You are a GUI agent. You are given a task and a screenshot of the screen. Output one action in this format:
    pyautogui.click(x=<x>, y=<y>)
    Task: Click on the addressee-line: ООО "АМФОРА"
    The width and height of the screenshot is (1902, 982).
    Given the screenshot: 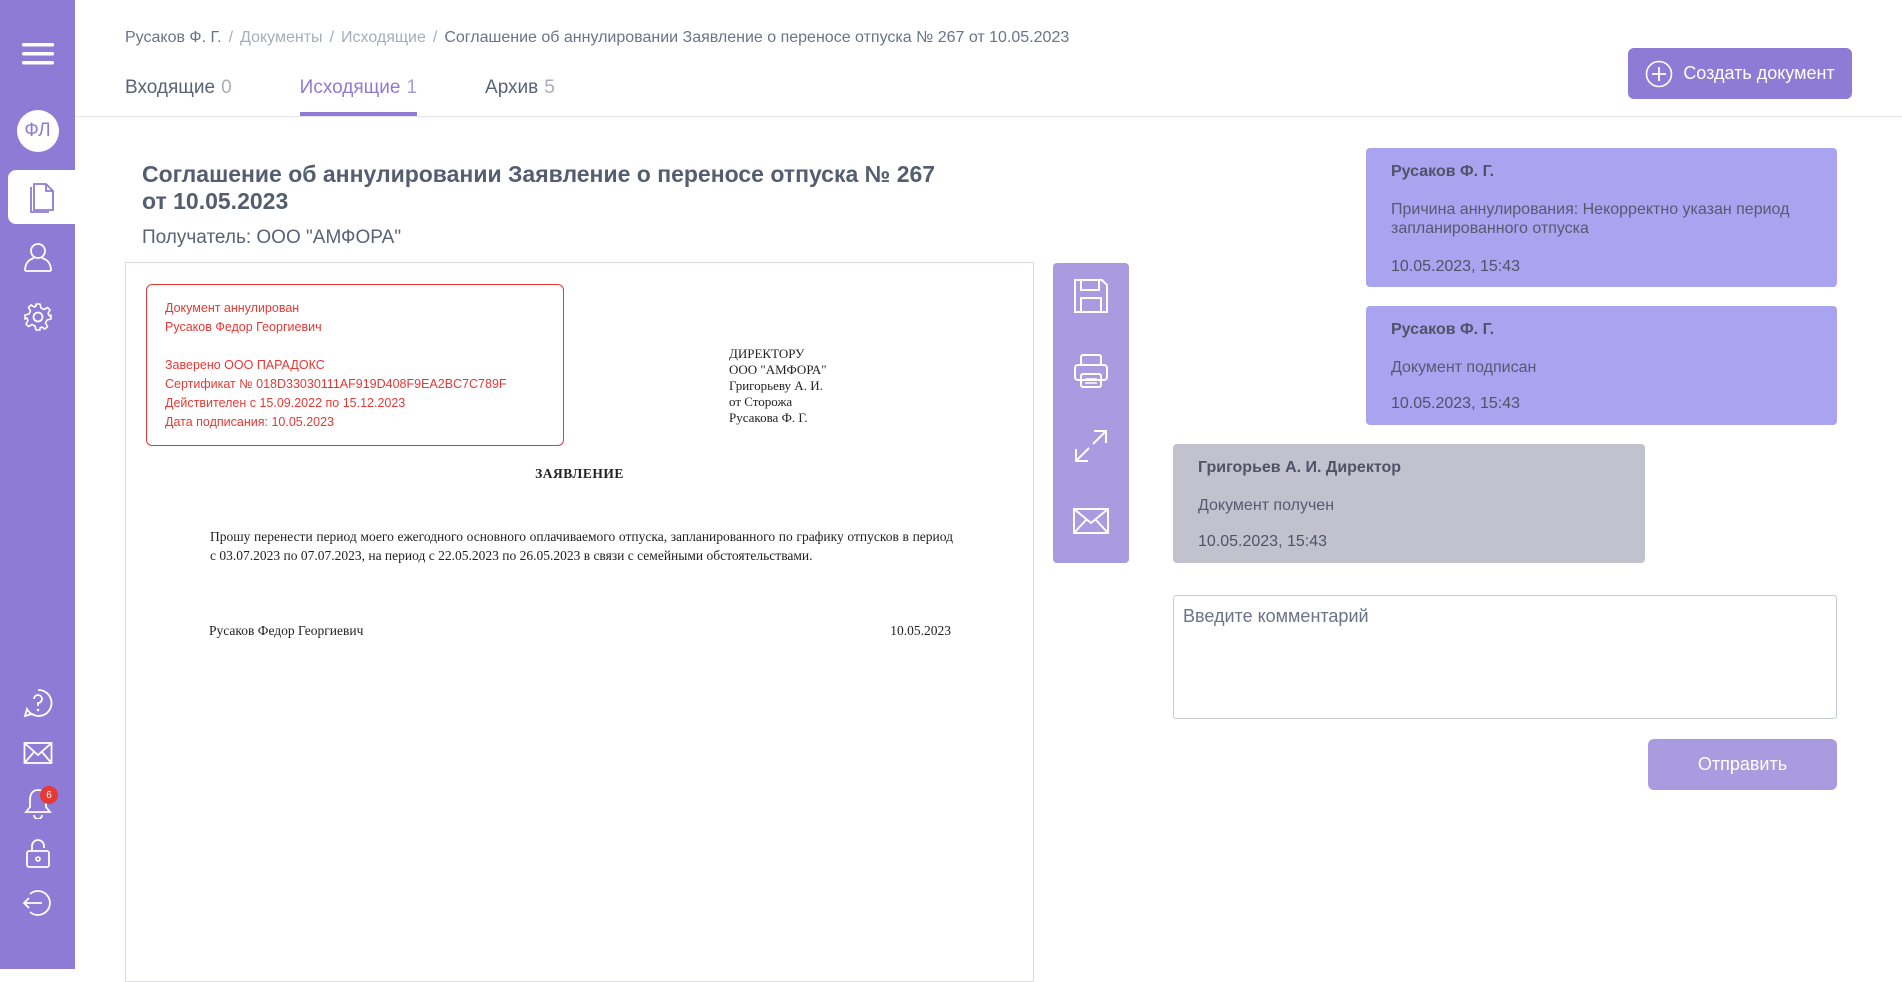 What is the action you would take?
    pyautogui.click(x=778, y=369)
    